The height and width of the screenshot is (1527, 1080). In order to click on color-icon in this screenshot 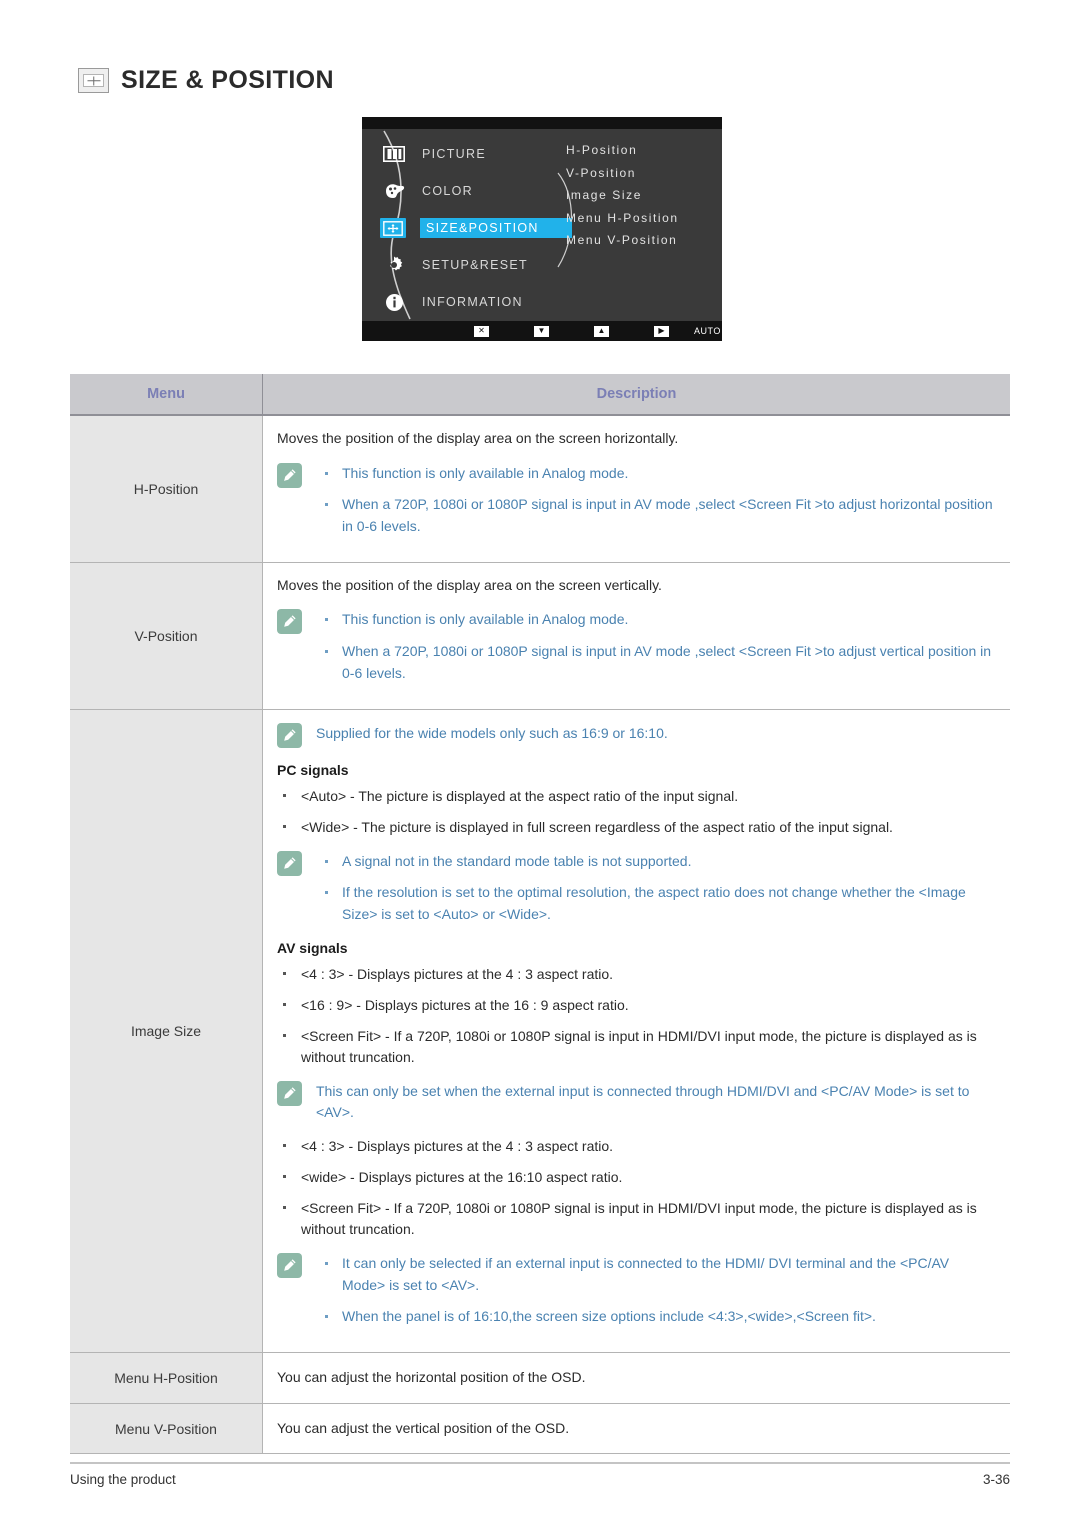, I will do `click(394, 191)`.